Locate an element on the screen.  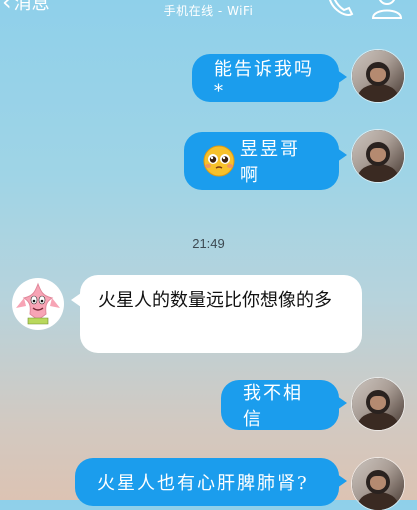
outgoing-message-bubble: 火星人也有心肝脾肺肾? is located at coordinates (211, 482).